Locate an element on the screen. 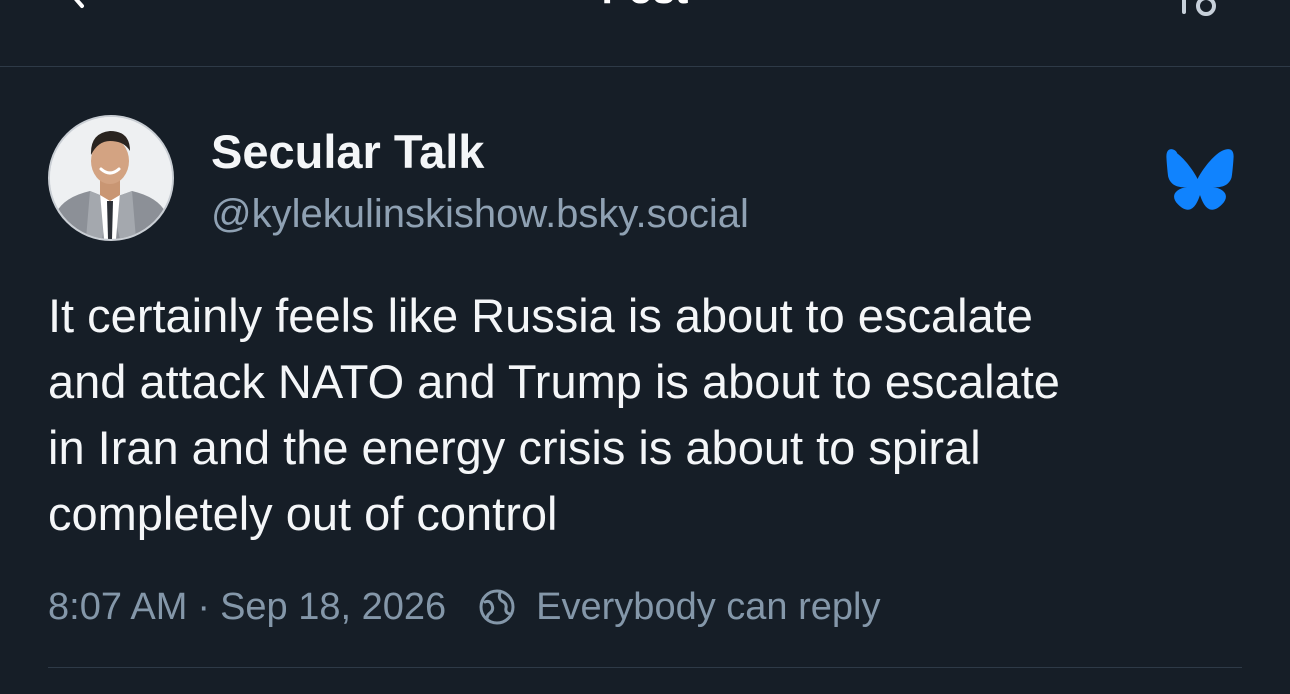  divider is located at coordinates (645, 667).